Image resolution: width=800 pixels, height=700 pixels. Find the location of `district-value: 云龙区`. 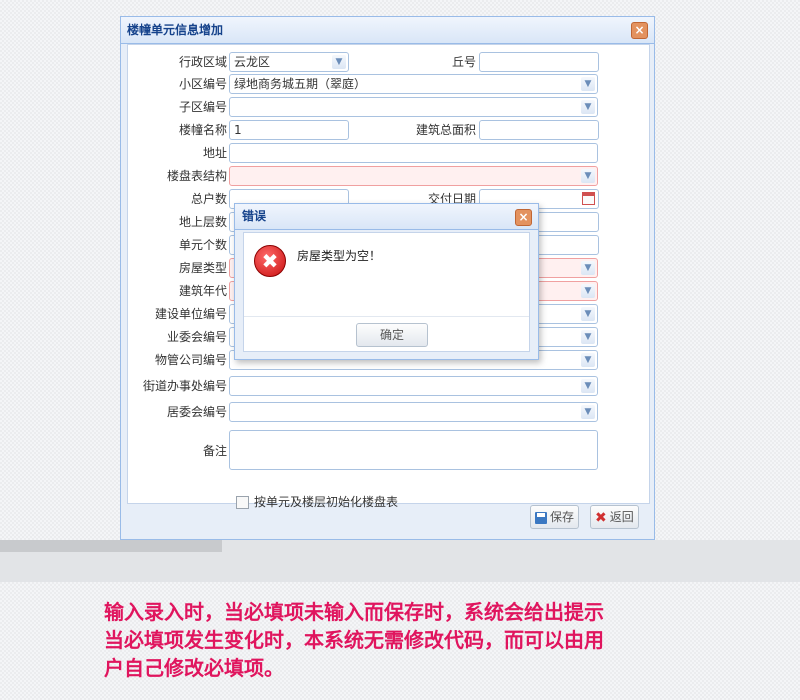

district-value: 云龙区 is located at coordinates (252, 62).